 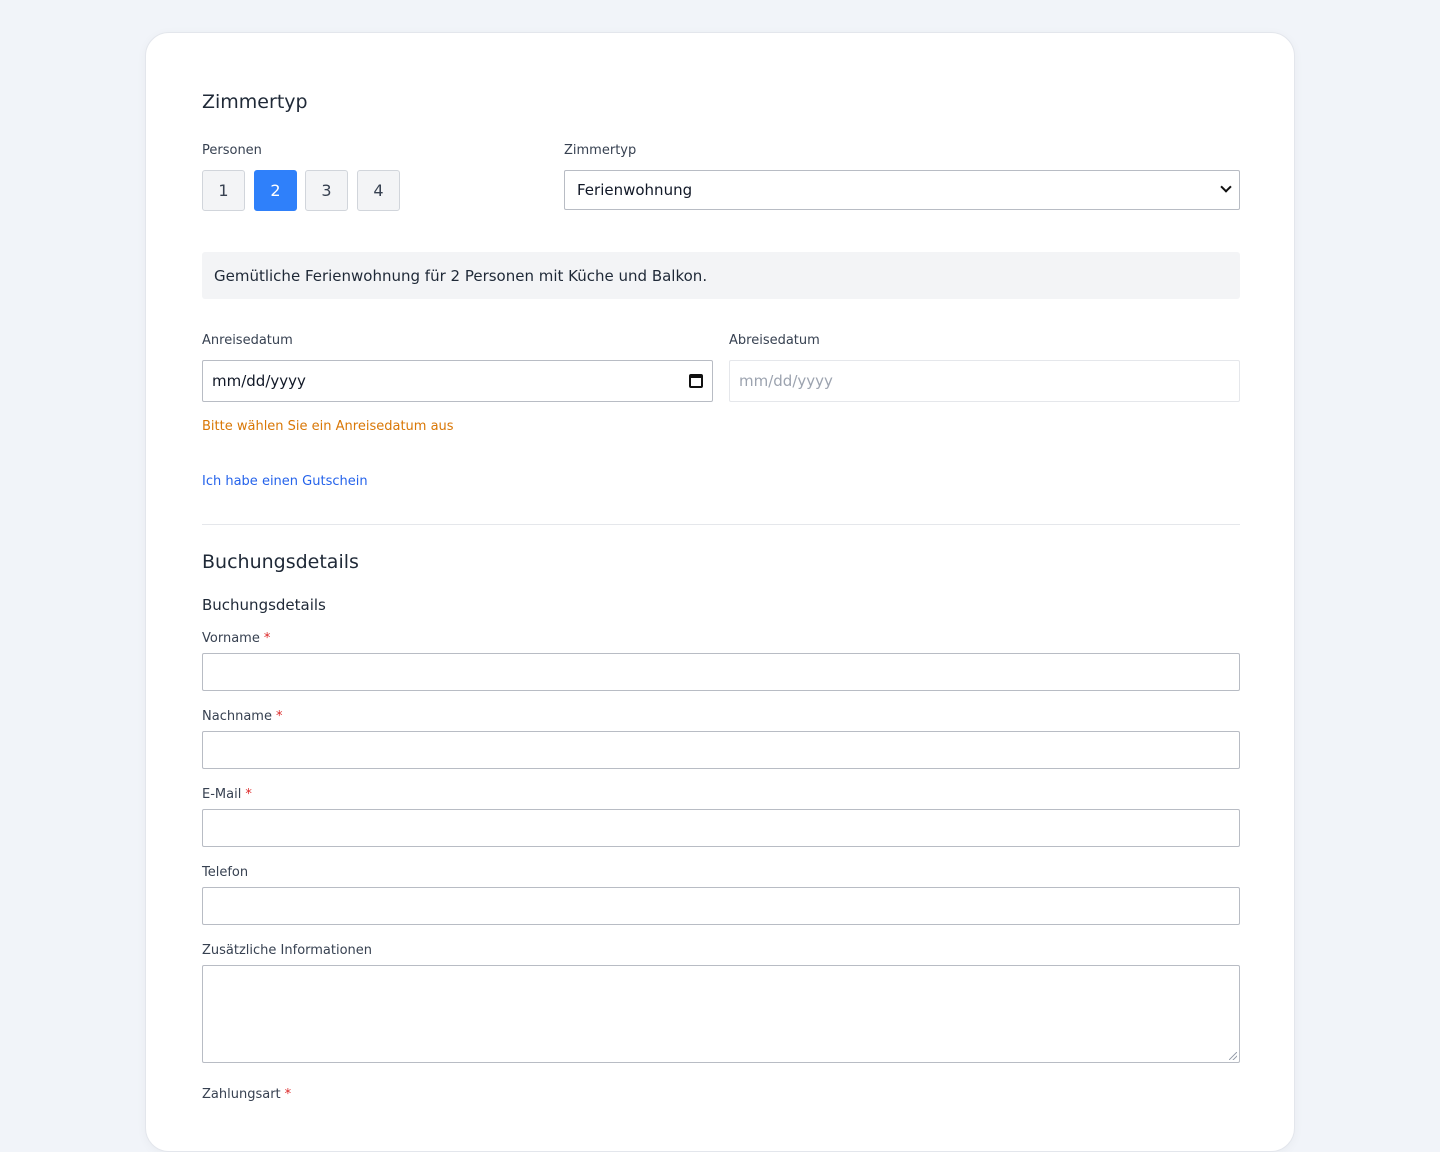 What do you see at coordinates (721, 524) in the screenshot?
I see `divider` at bounding box center [721, 524].